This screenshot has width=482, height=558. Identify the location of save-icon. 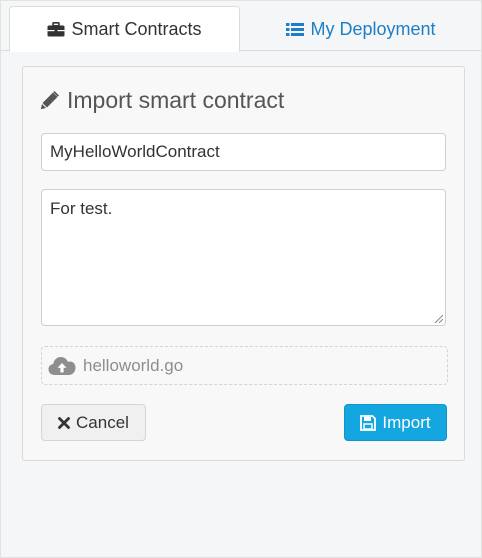
(368, 422).